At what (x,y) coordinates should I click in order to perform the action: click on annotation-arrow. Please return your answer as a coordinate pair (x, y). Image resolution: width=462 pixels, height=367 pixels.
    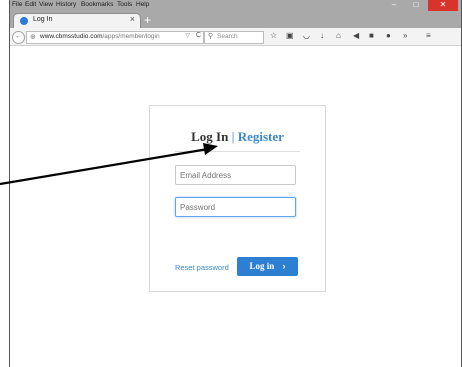
    Looking at the image, I should click on (109, 164).